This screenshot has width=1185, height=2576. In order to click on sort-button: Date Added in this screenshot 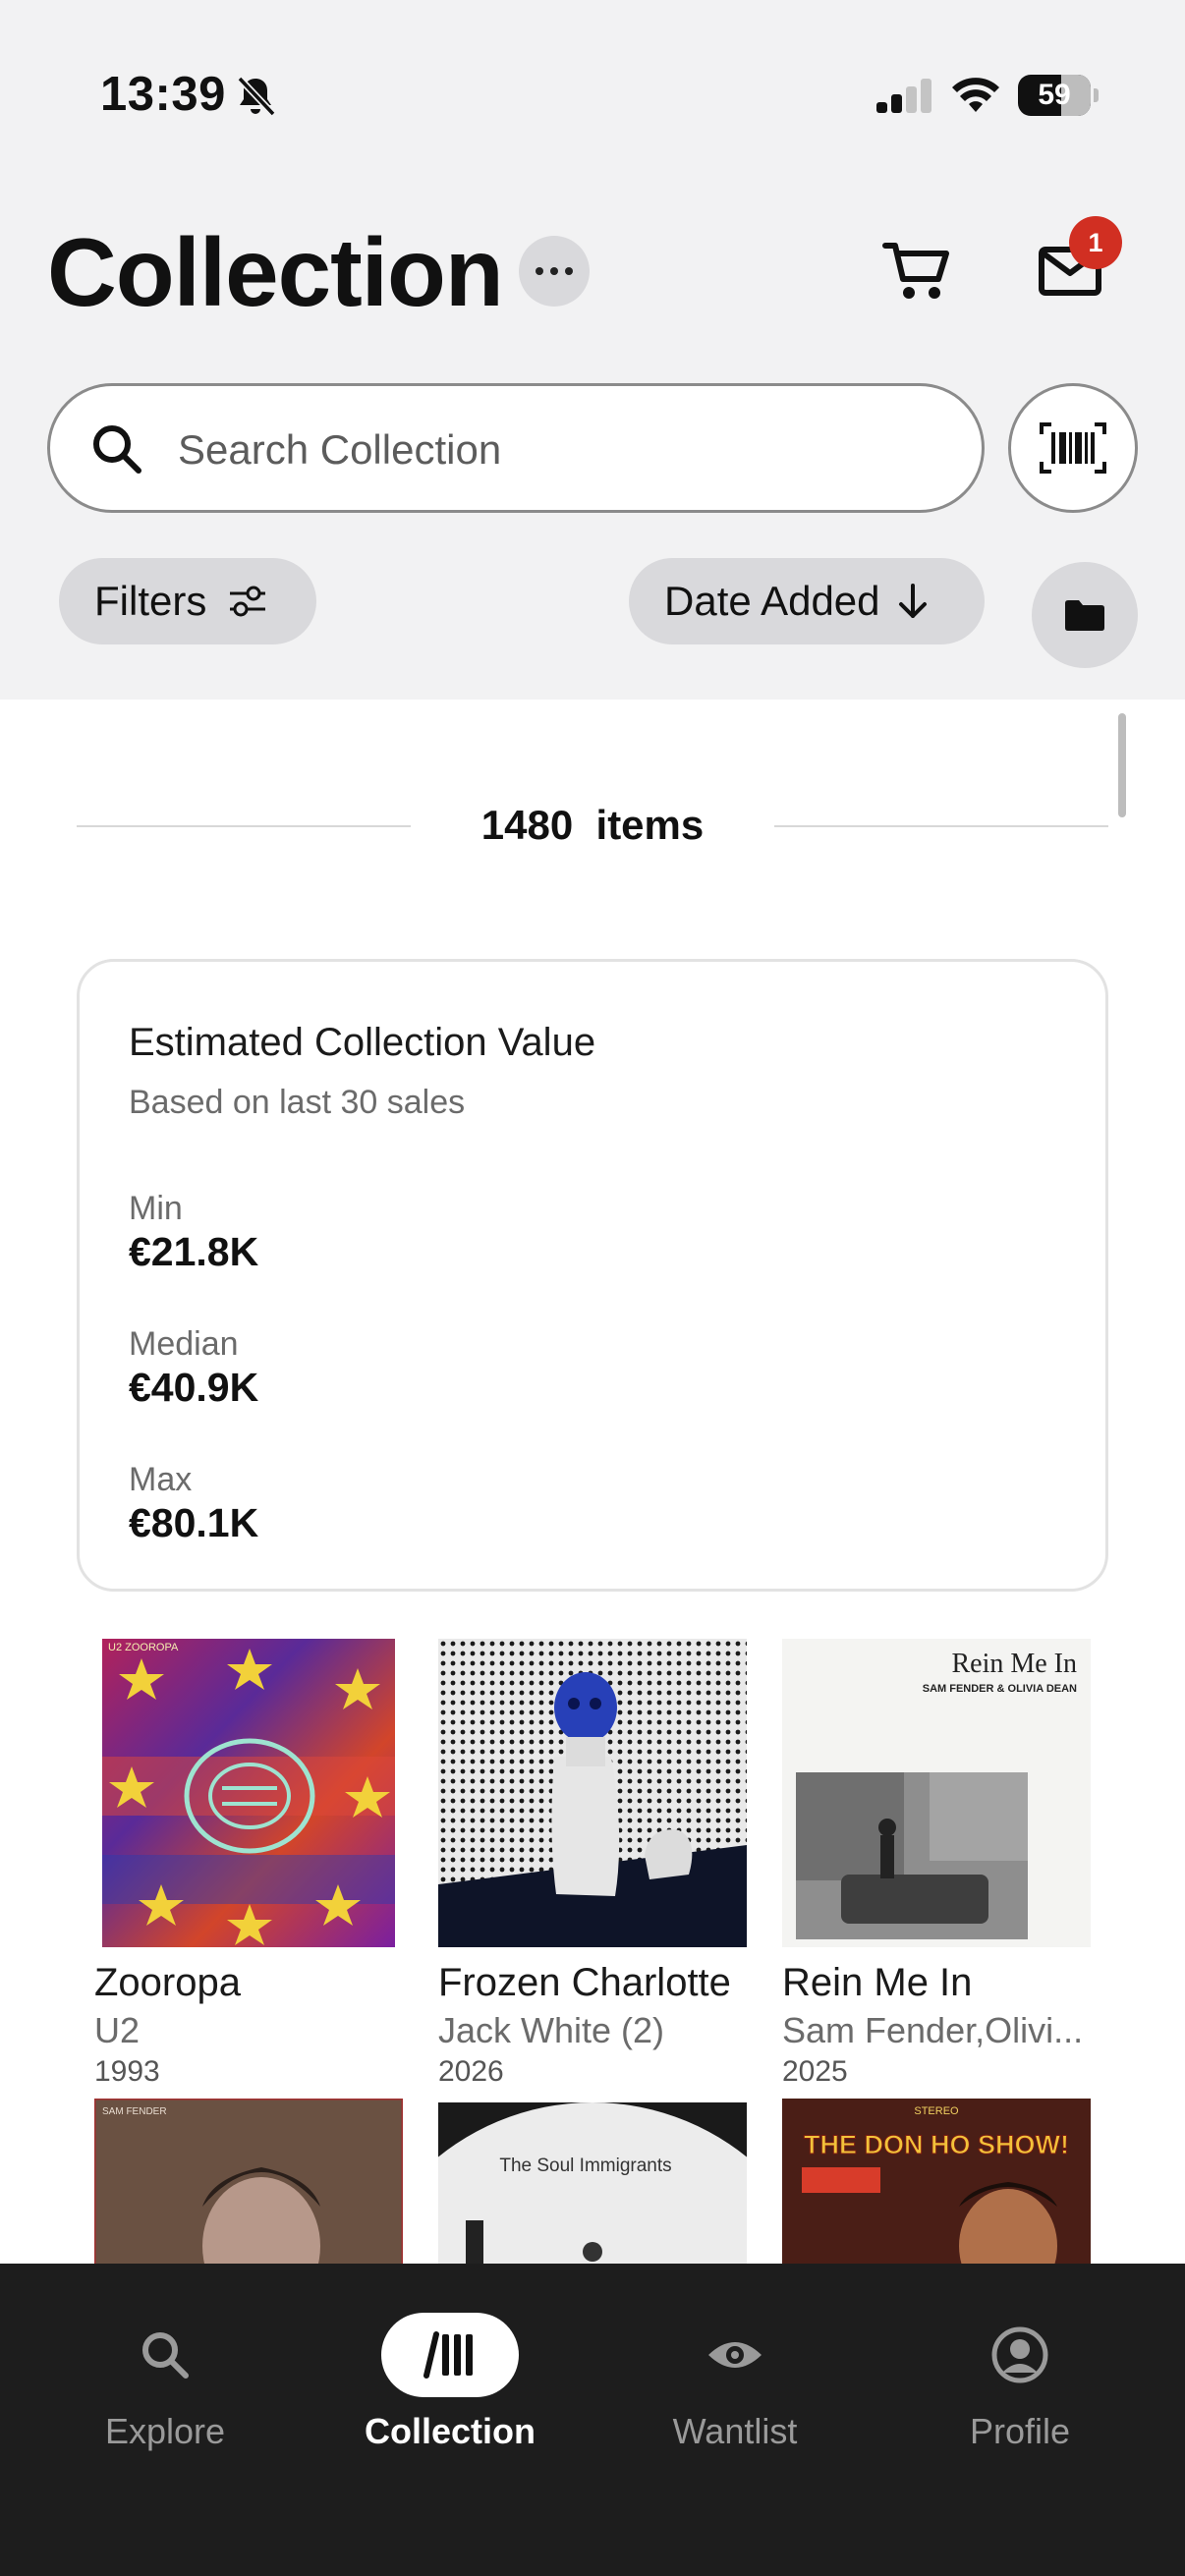, I will do `click(807, 601)`.